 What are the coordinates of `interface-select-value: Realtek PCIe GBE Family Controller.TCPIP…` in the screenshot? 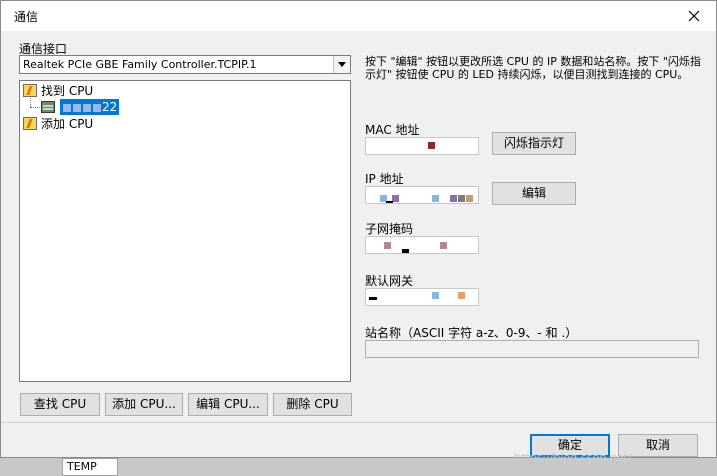 It's located at (140, 64).